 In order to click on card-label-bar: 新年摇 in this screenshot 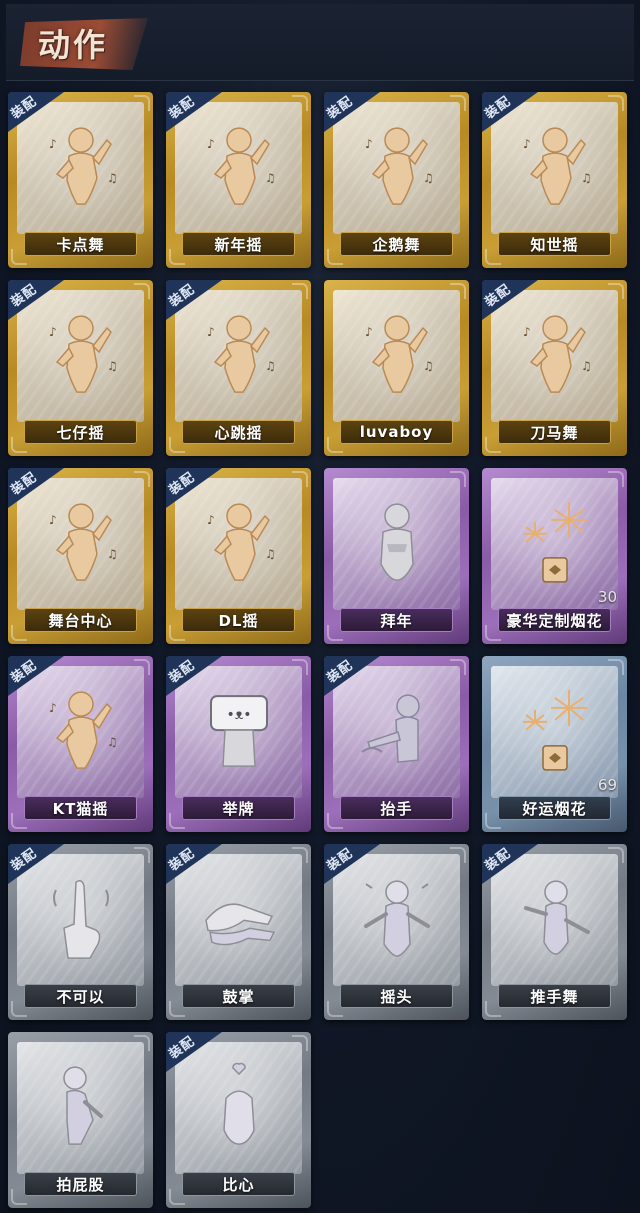, I will do `click(238, 244)`.